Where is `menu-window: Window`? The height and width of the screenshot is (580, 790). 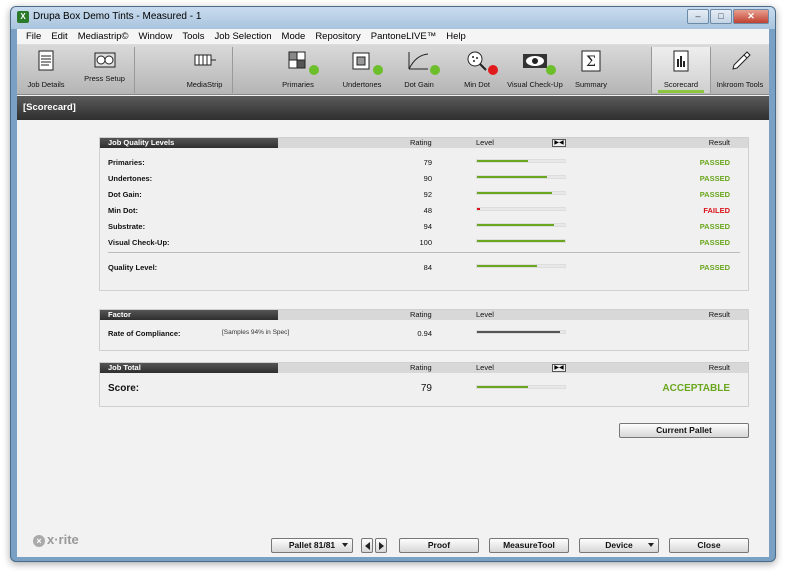 menu-window: Window is located at coordinates (156, 36).